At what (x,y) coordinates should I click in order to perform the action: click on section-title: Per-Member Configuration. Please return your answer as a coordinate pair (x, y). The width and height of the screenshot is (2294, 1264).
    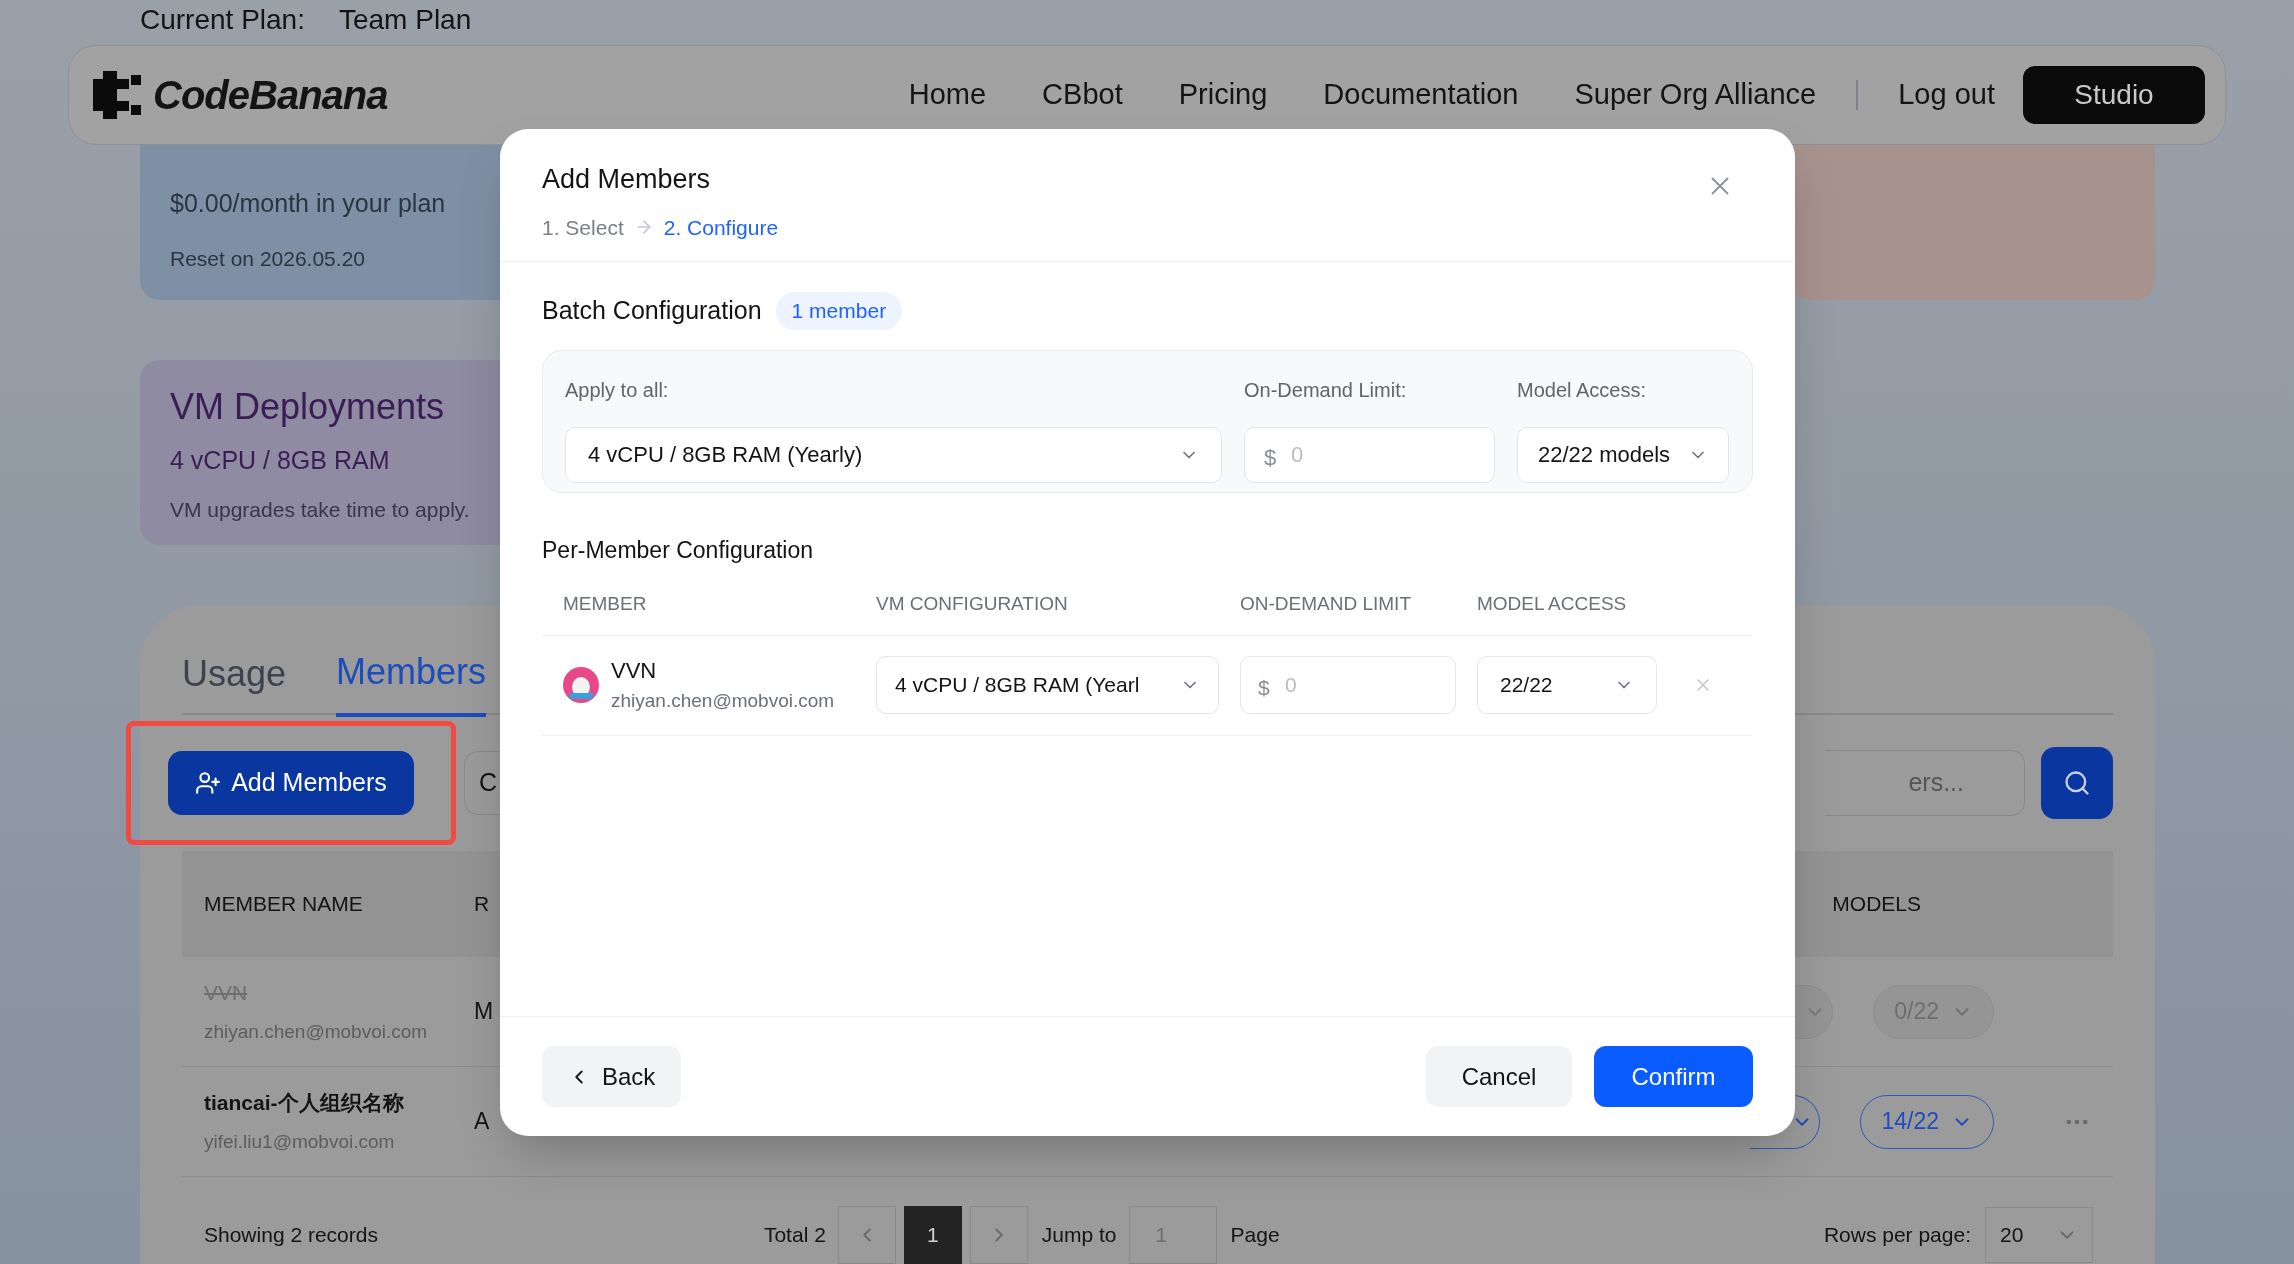
    Looking at the image, I should click on (678, 550).